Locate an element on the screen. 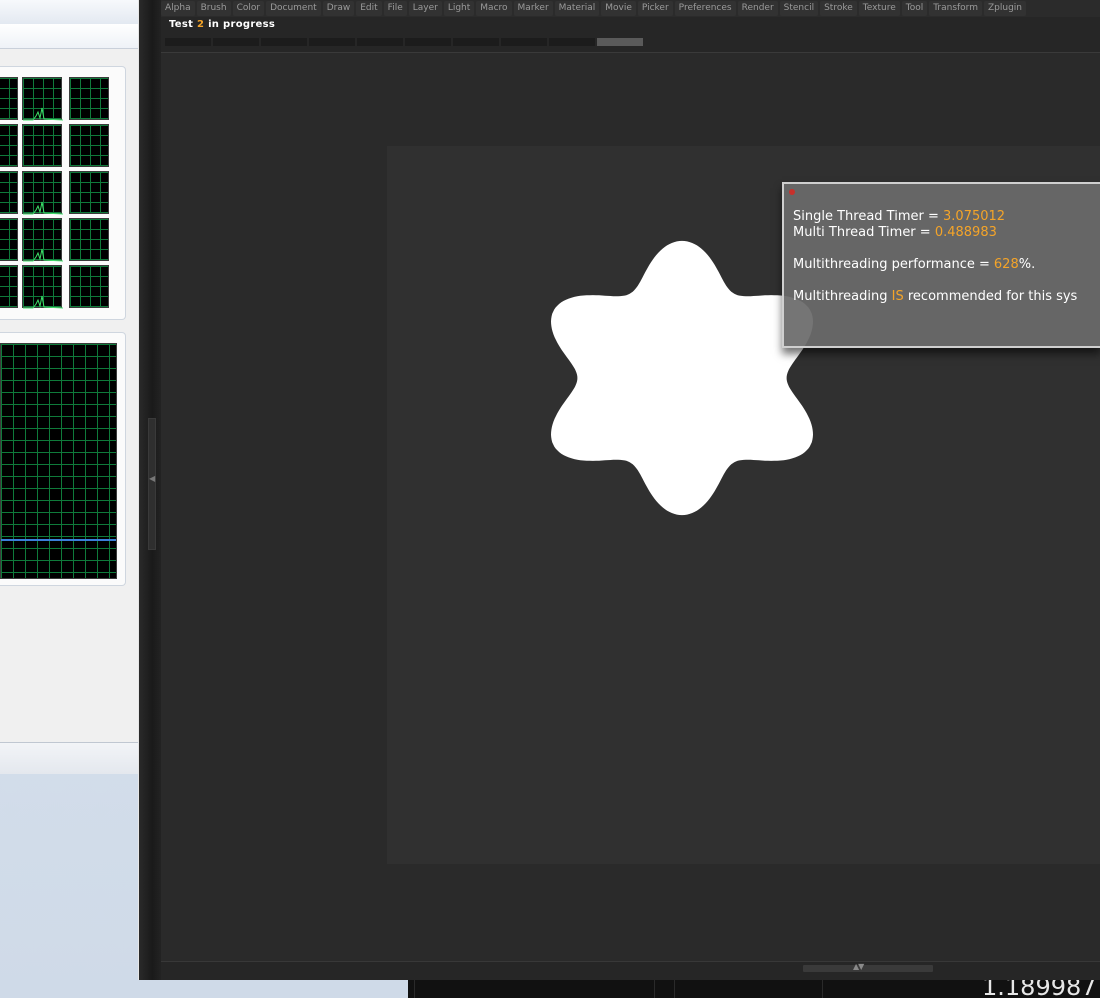 The image size is (1100, 998). menu-material: Material is located at coordinates (577, 8).